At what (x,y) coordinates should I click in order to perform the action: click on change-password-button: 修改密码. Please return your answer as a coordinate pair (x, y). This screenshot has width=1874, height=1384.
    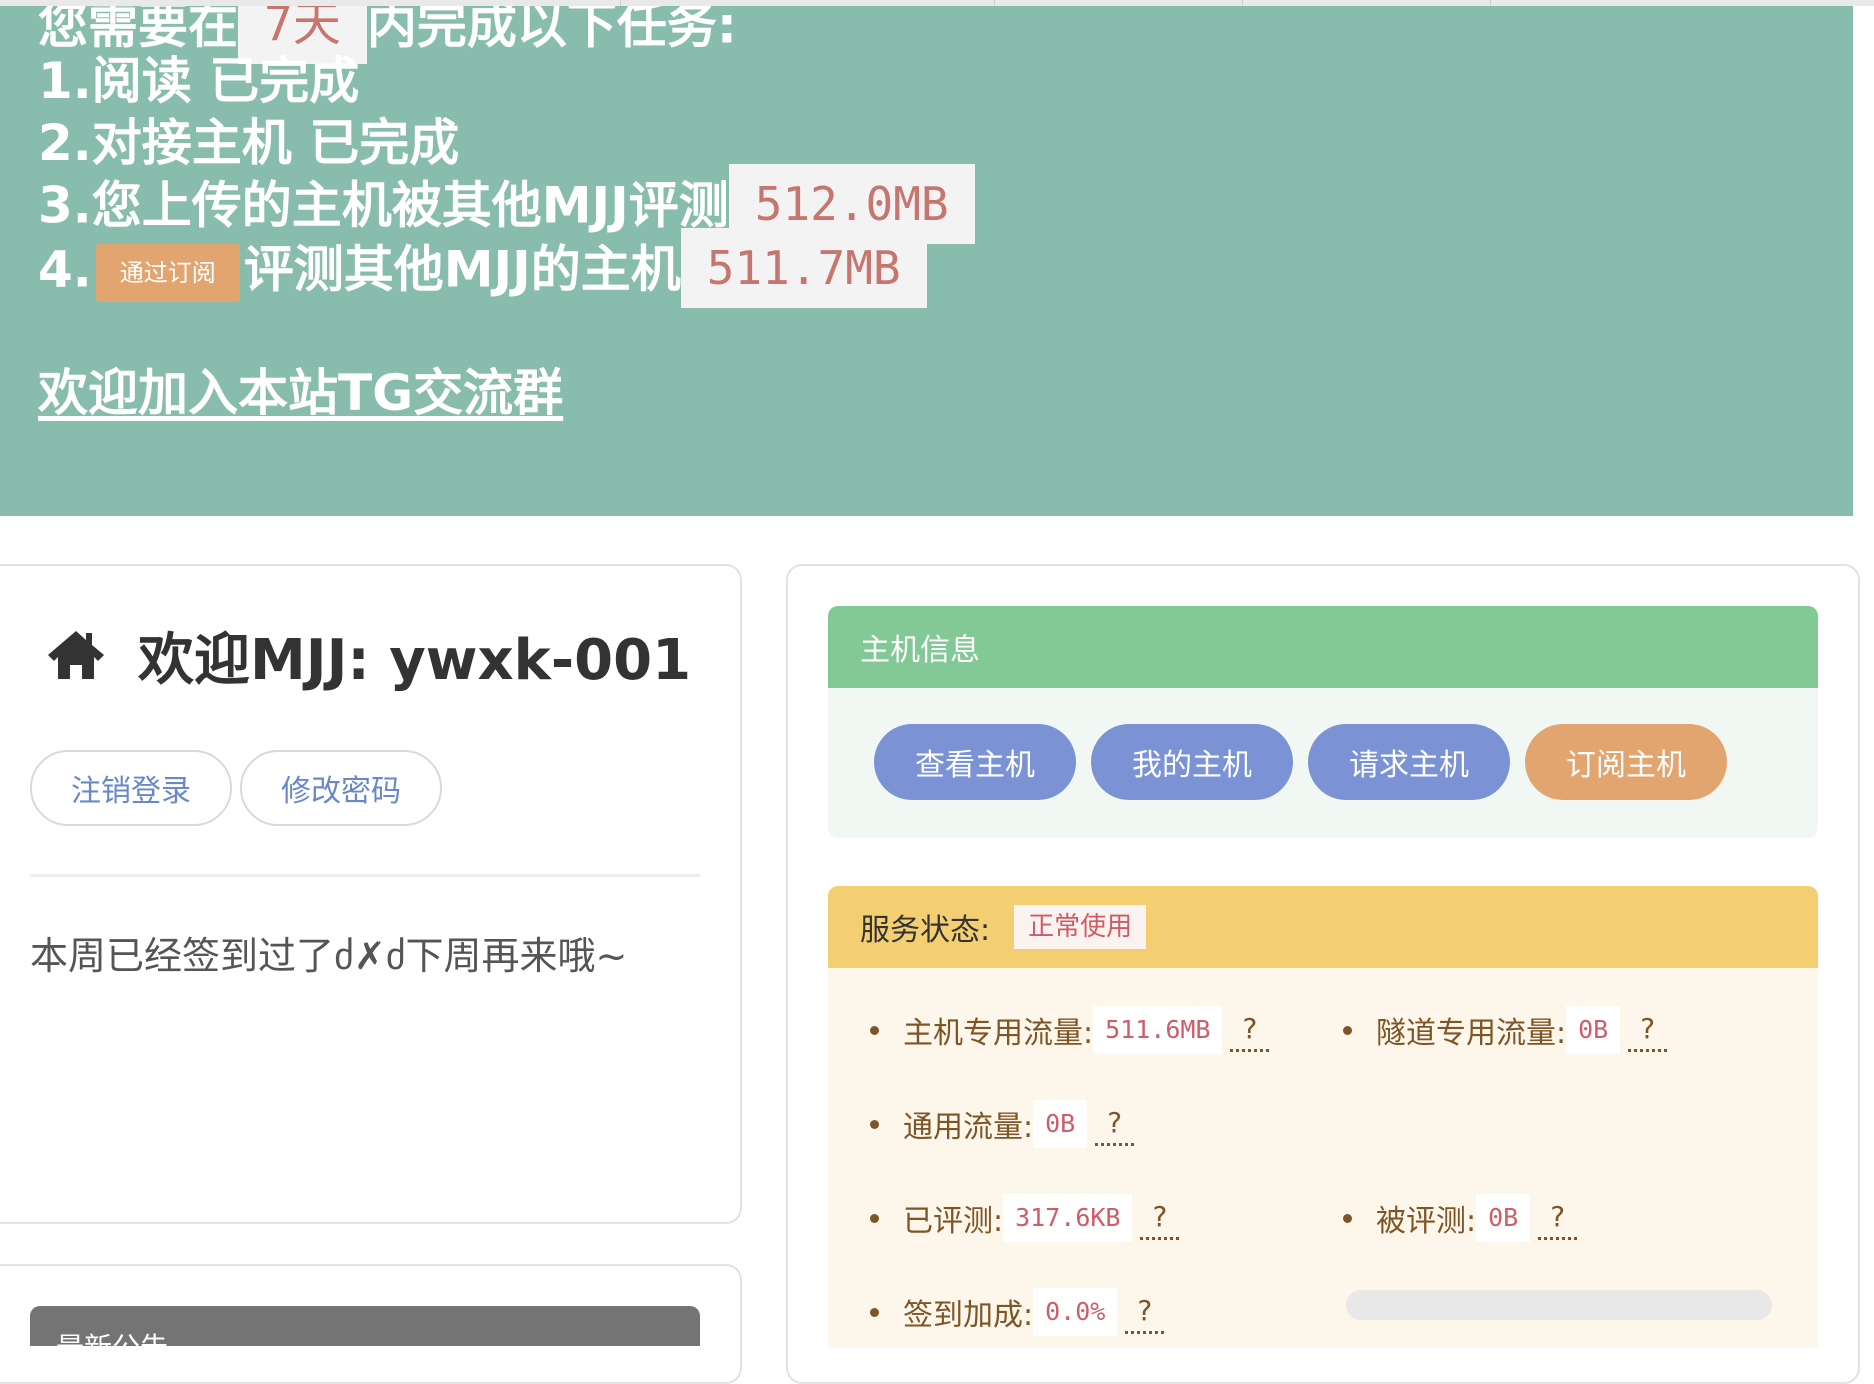
    Looking at the image, I should click on (341, 788).